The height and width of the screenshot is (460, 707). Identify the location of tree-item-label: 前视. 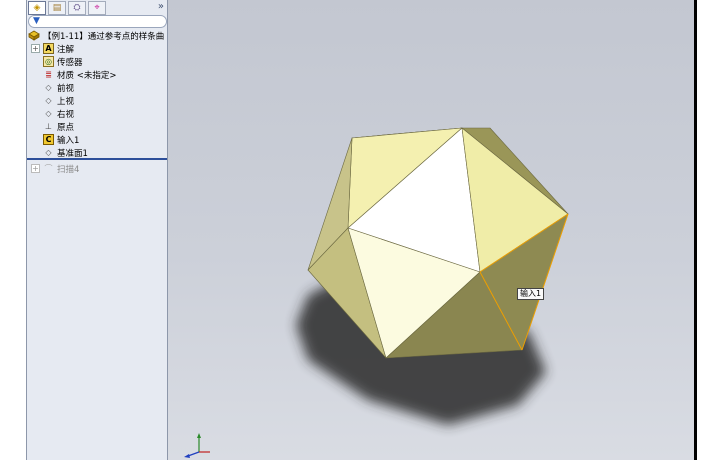
(66, 88).